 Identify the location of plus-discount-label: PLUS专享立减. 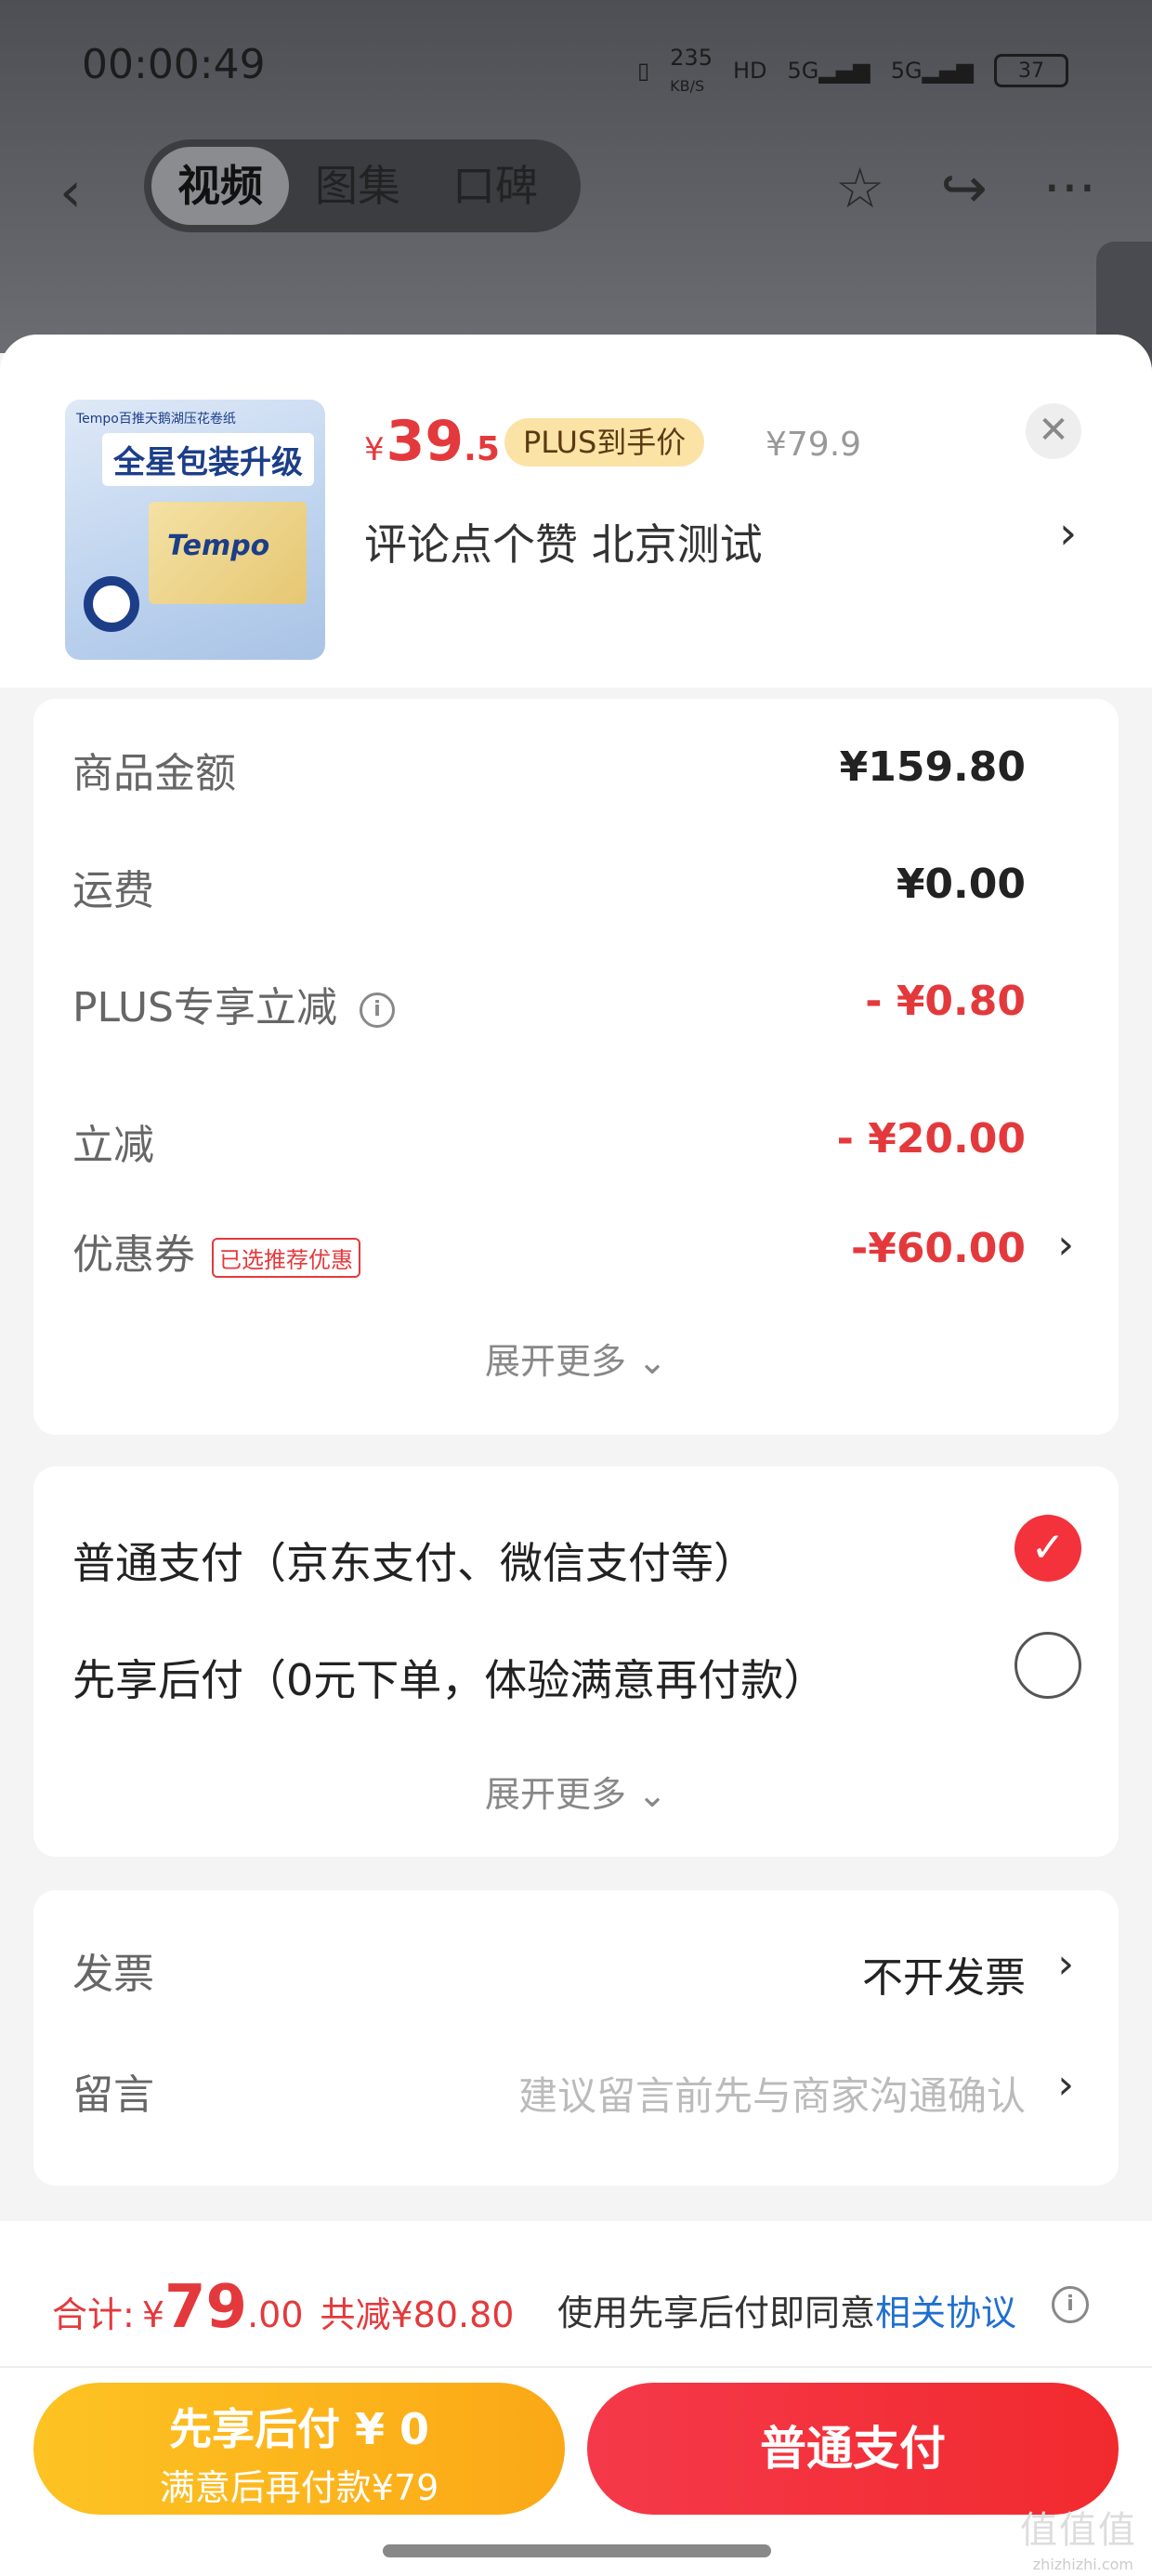
(204, 1008).